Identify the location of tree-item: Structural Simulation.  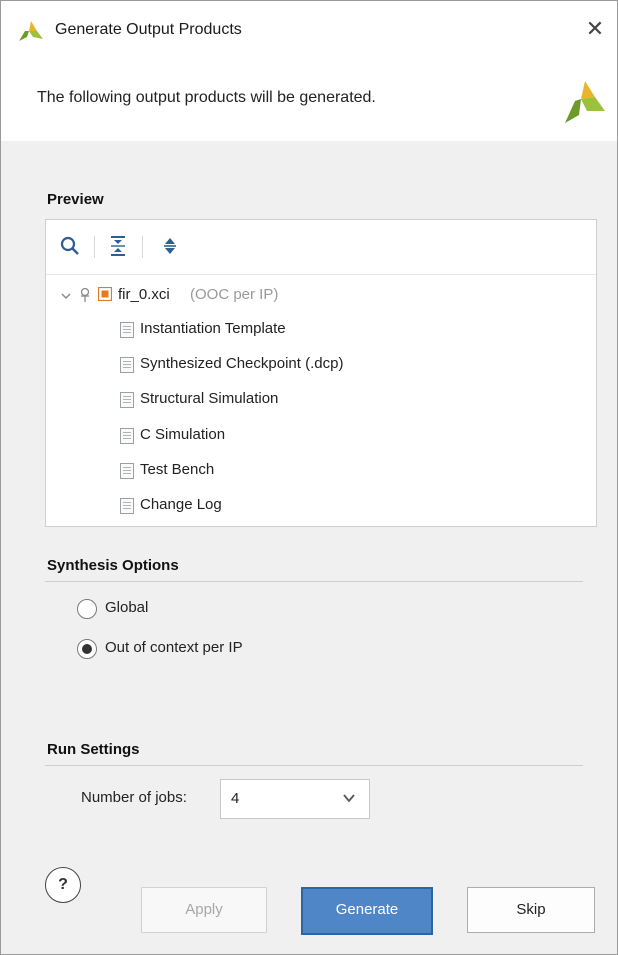
(345, 401).